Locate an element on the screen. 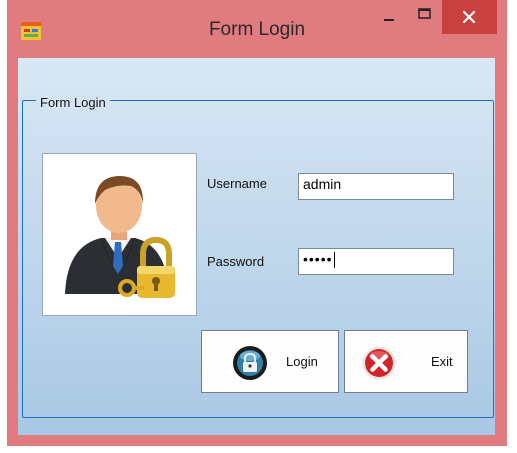  password-value: ••••• is located at coordinates (318, 259).